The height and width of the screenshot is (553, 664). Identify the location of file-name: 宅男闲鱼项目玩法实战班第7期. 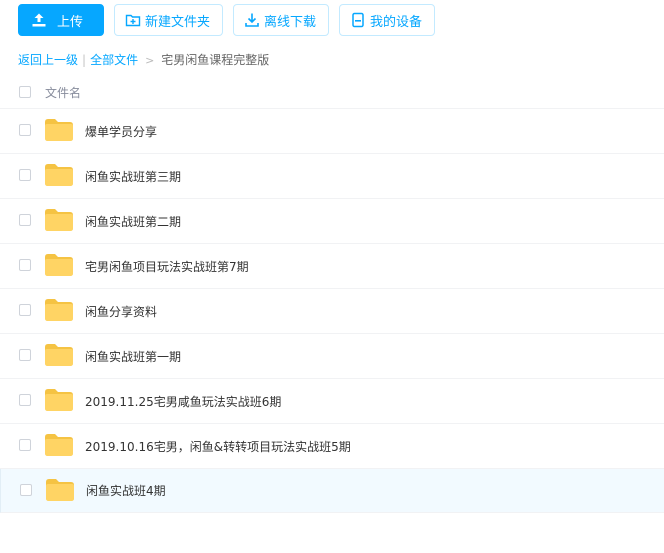
(167, 266).